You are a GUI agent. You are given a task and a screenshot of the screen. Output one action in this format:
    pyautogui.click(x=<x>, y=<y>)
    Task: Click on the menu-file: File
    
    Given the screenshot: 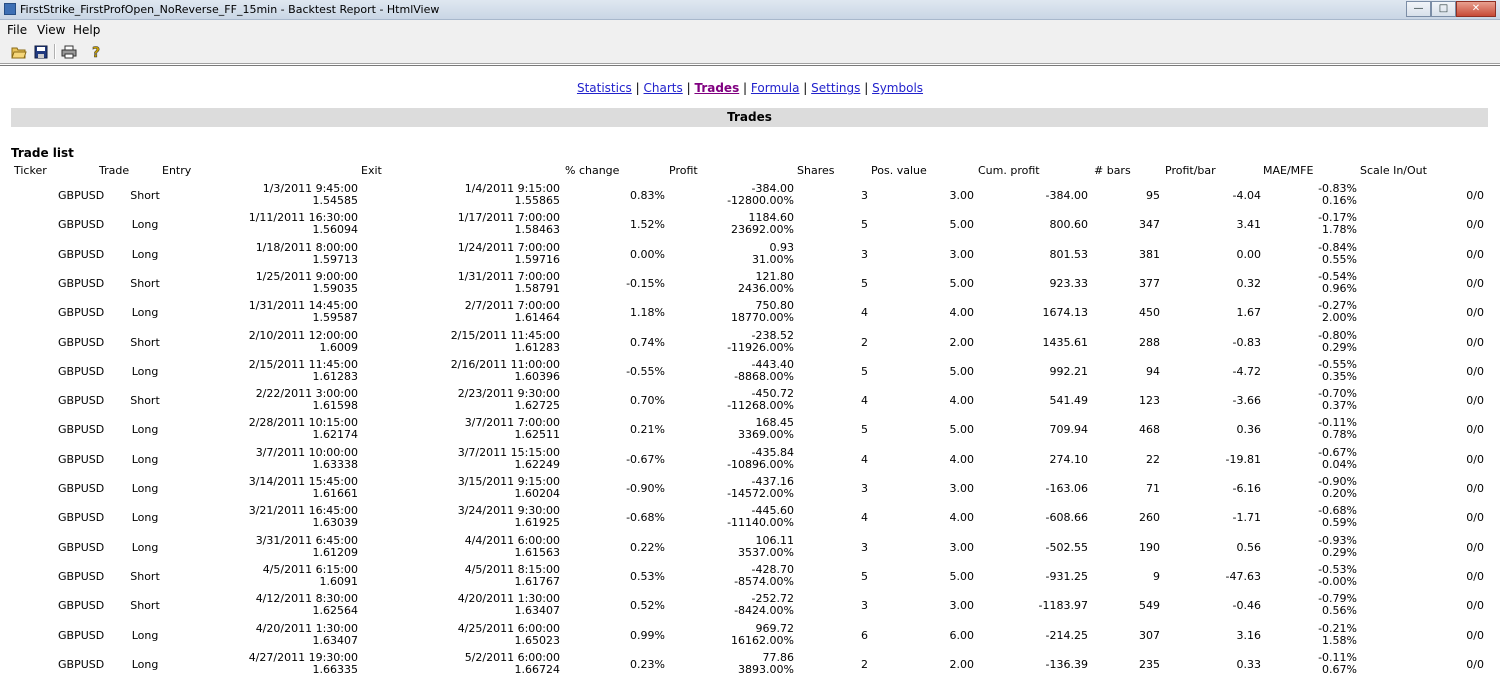 What is the action you would take?
    pyautogui.click(x=17, y=30)
    